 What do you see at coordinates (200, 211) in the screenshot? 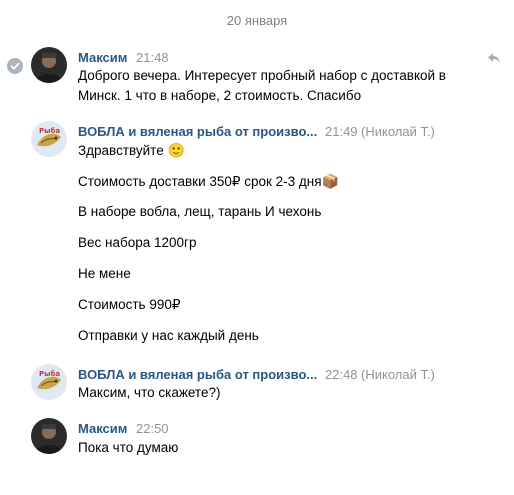
I see `message-line: В наборе вобла, лещ, тарань И чехонь` at bounding box center [200, 211].